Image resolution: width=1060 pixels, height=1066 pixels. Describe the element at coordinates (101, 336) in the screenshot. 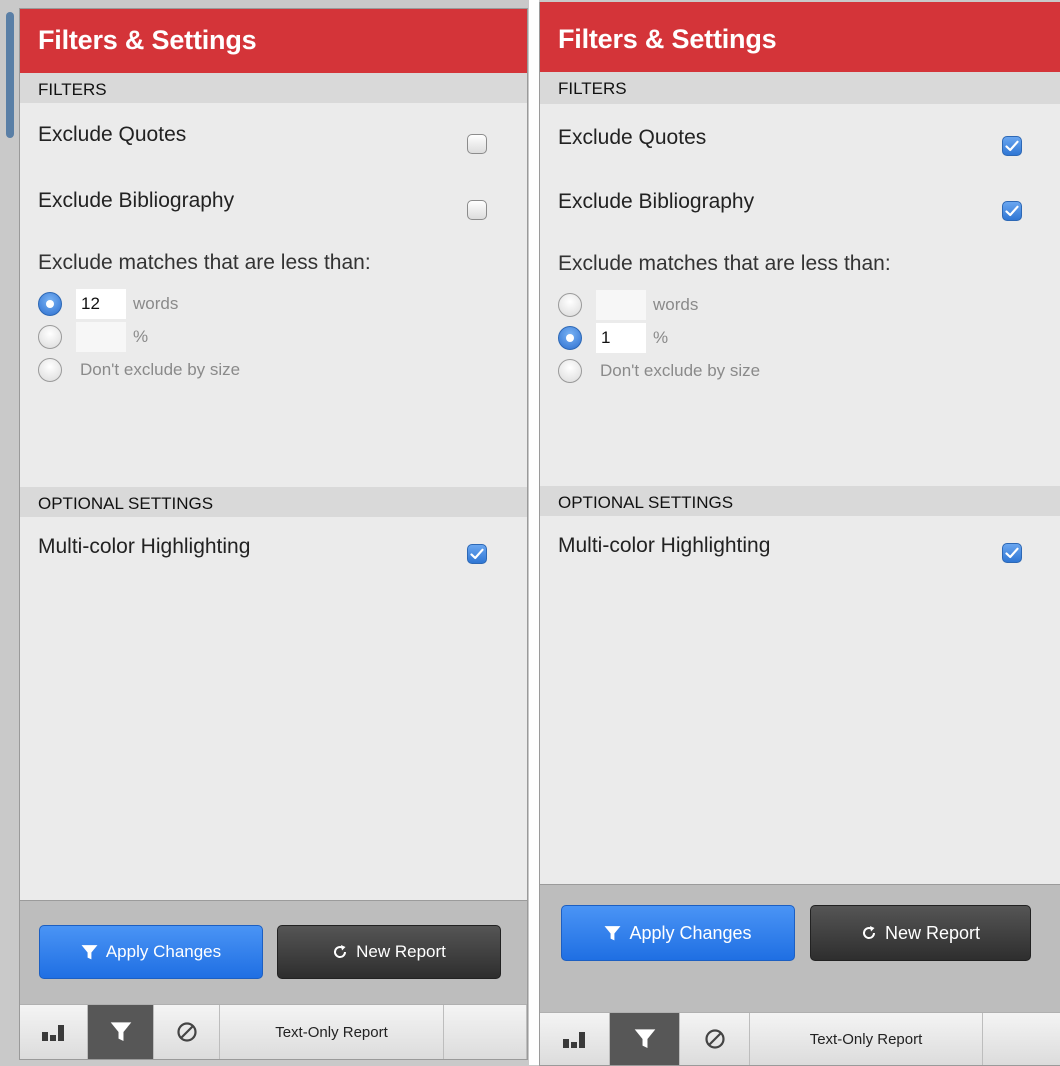

I see `percent-input` at that location.